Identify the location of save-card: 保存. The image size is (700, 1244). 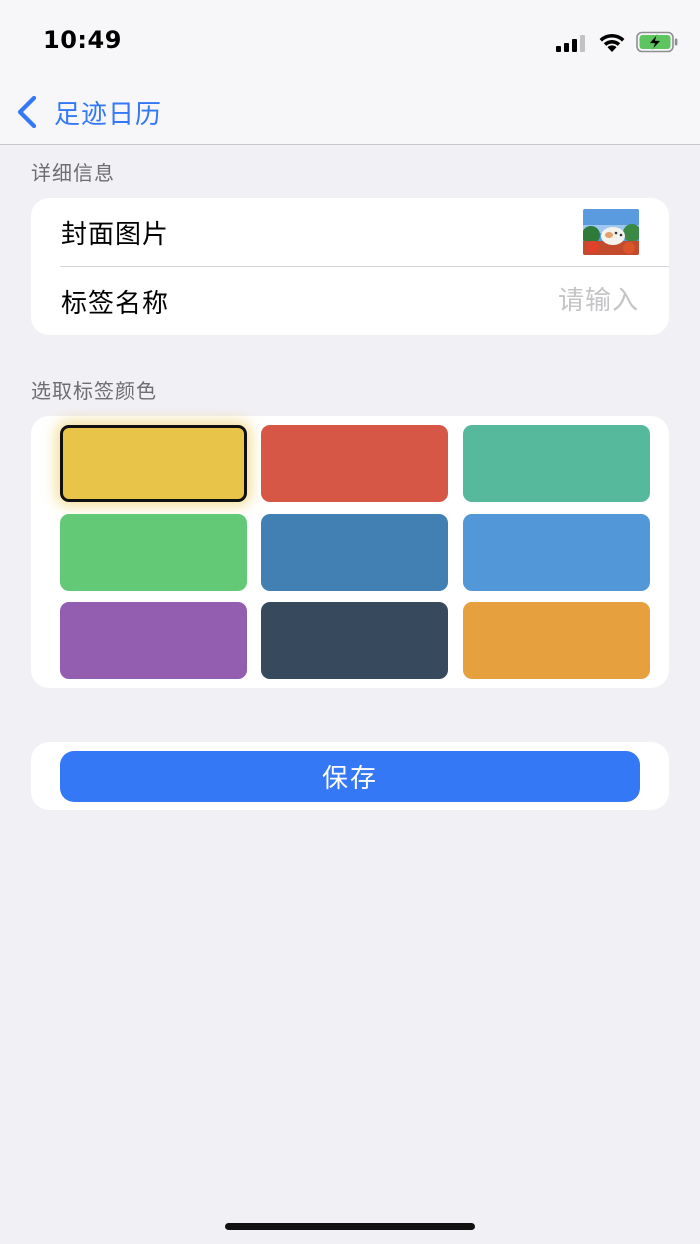
(350, 776).